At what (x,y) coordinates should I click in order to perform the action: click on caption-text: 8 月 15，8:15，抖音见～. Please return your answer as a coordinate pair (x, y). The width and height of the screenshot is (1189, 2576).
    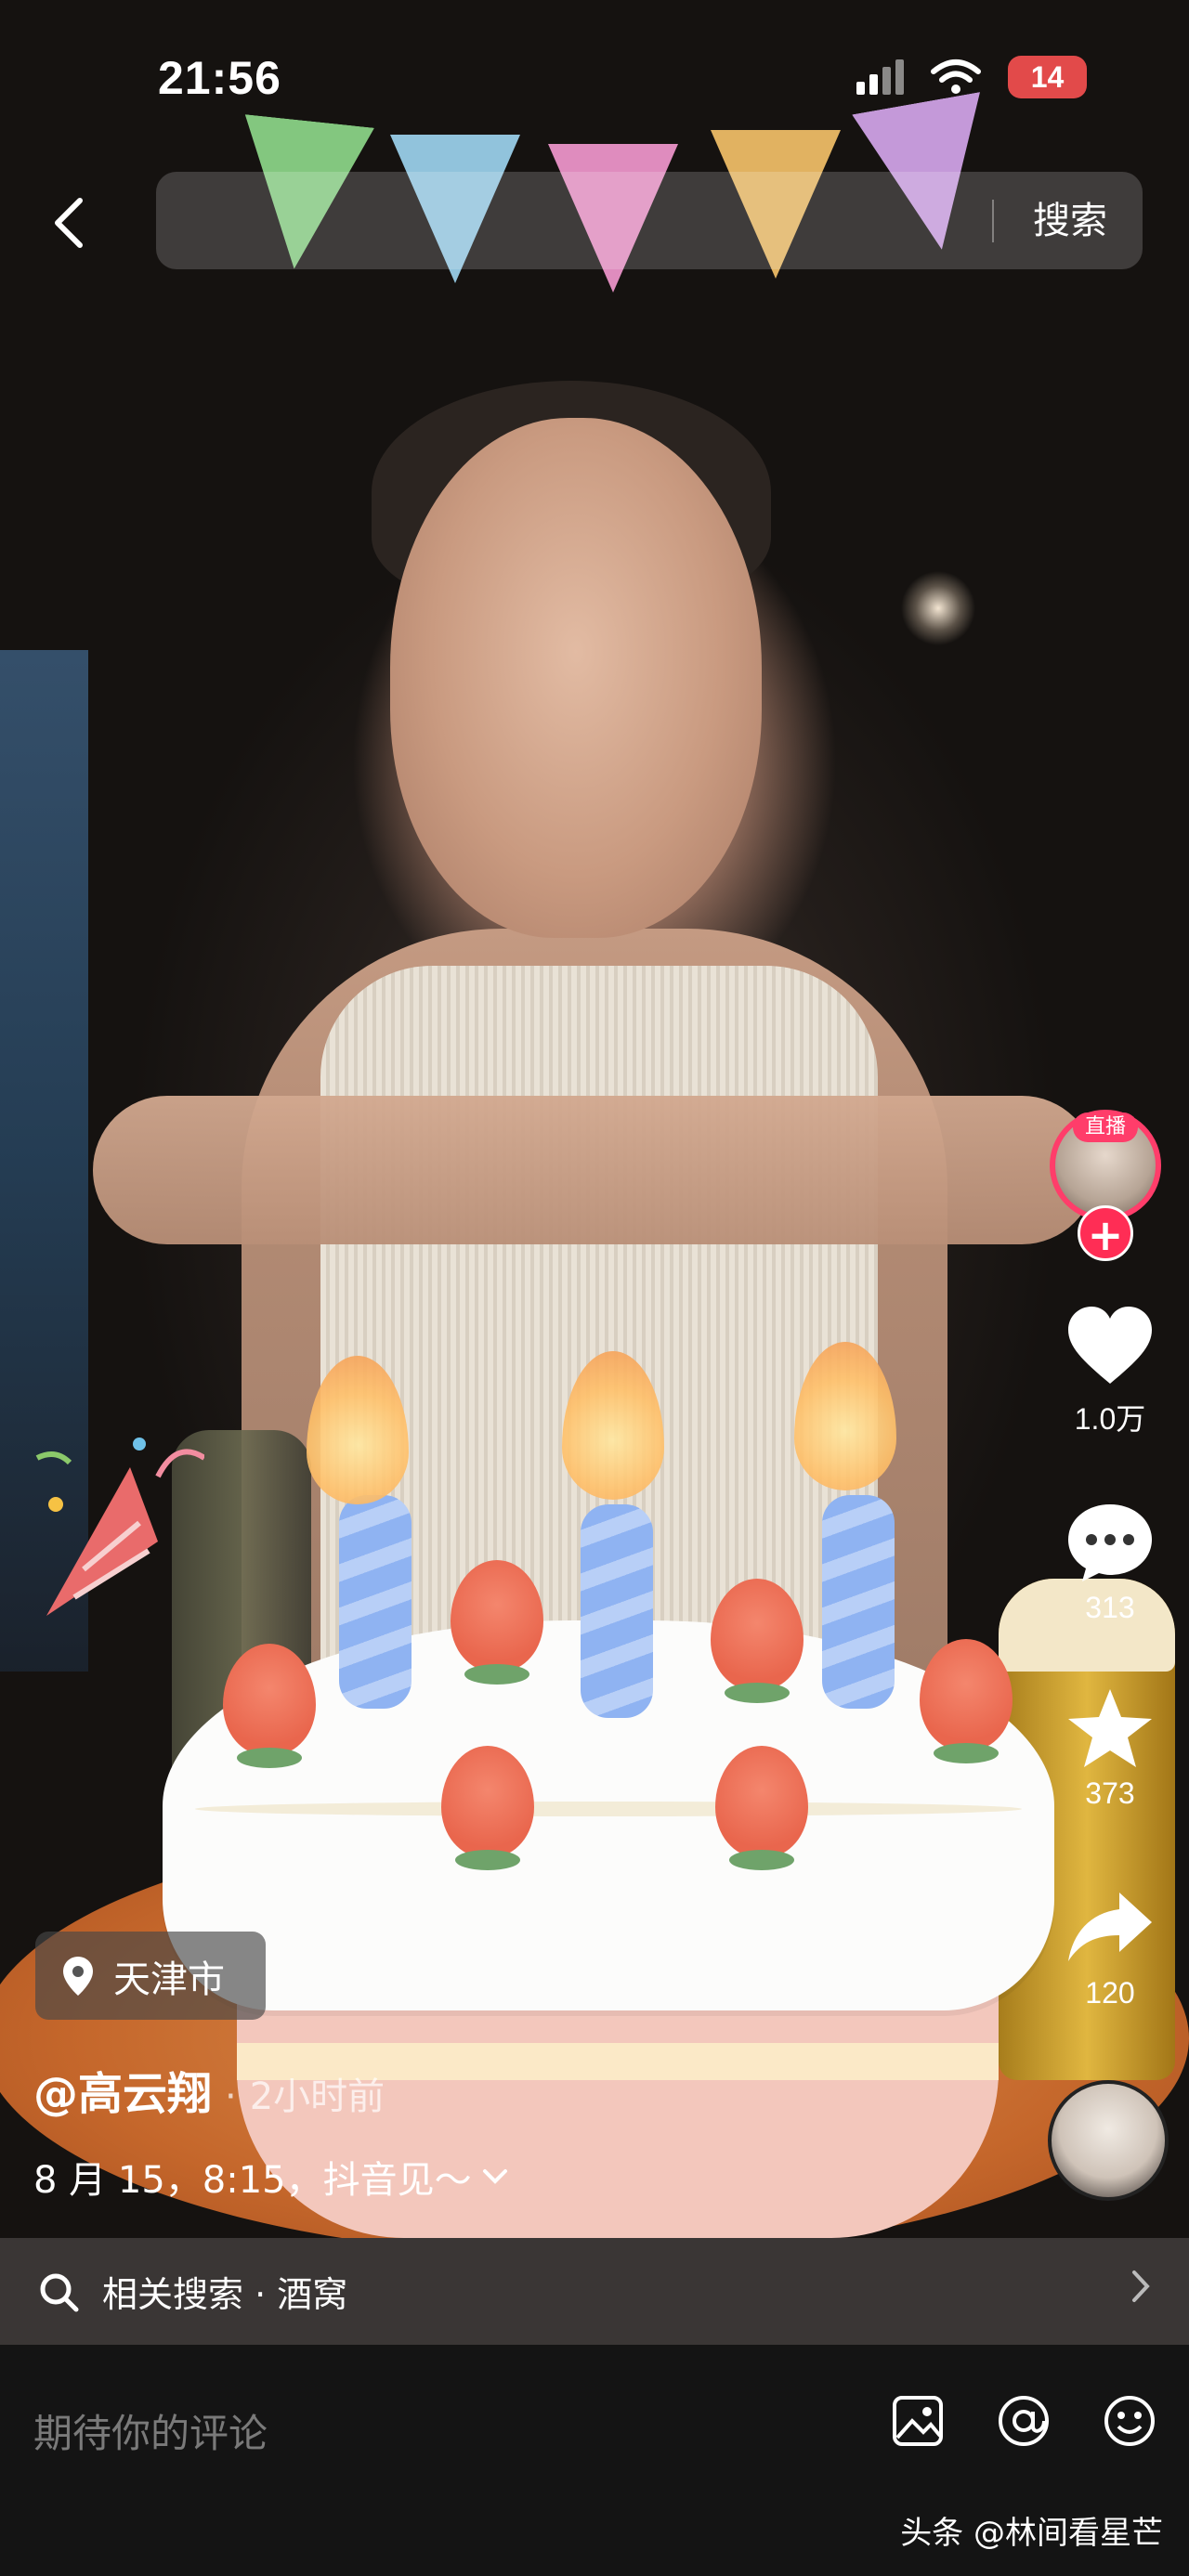
    Looking at the image, I should click on (253, 2180).